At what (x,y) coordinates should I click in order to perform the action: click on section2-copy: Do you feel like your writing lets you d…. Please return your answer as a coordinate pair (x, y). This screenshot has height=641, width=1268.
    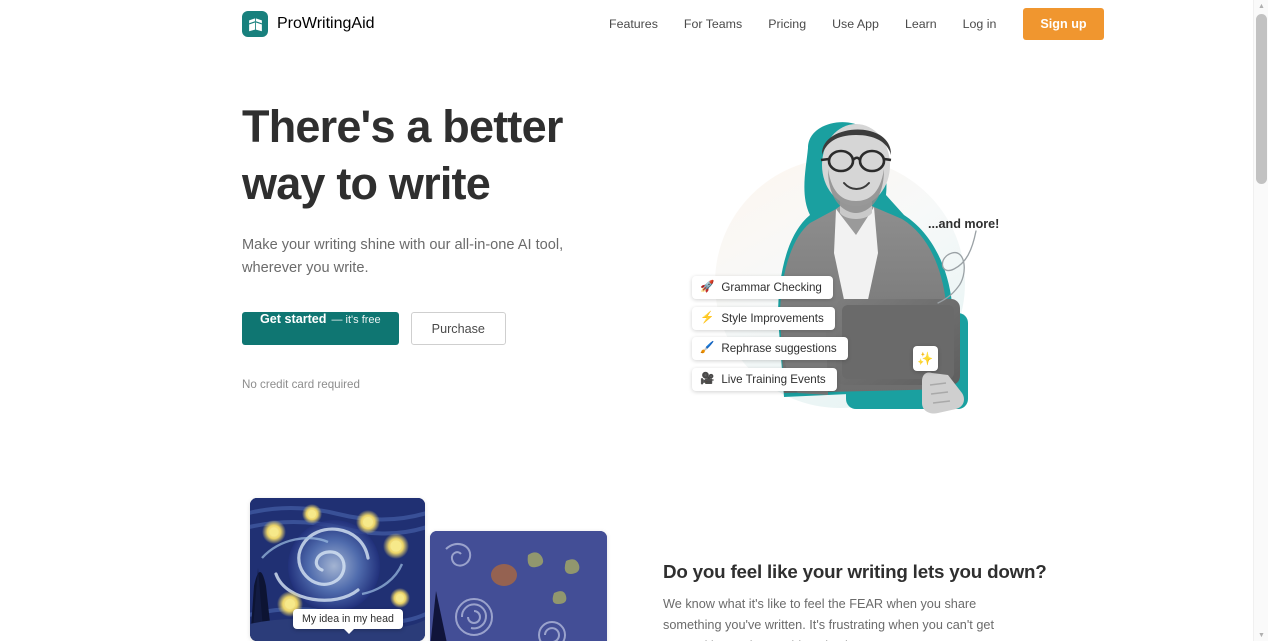
    Looking at the image, I should click on (863, 601).